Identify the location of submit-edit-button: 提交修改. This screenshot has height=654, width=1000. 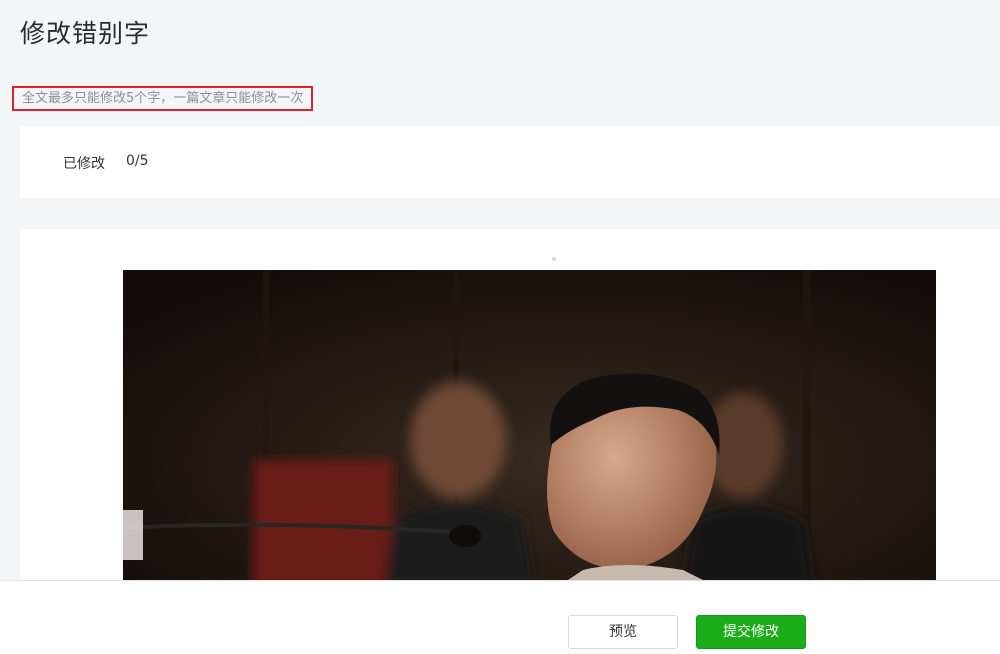
(751, 632).